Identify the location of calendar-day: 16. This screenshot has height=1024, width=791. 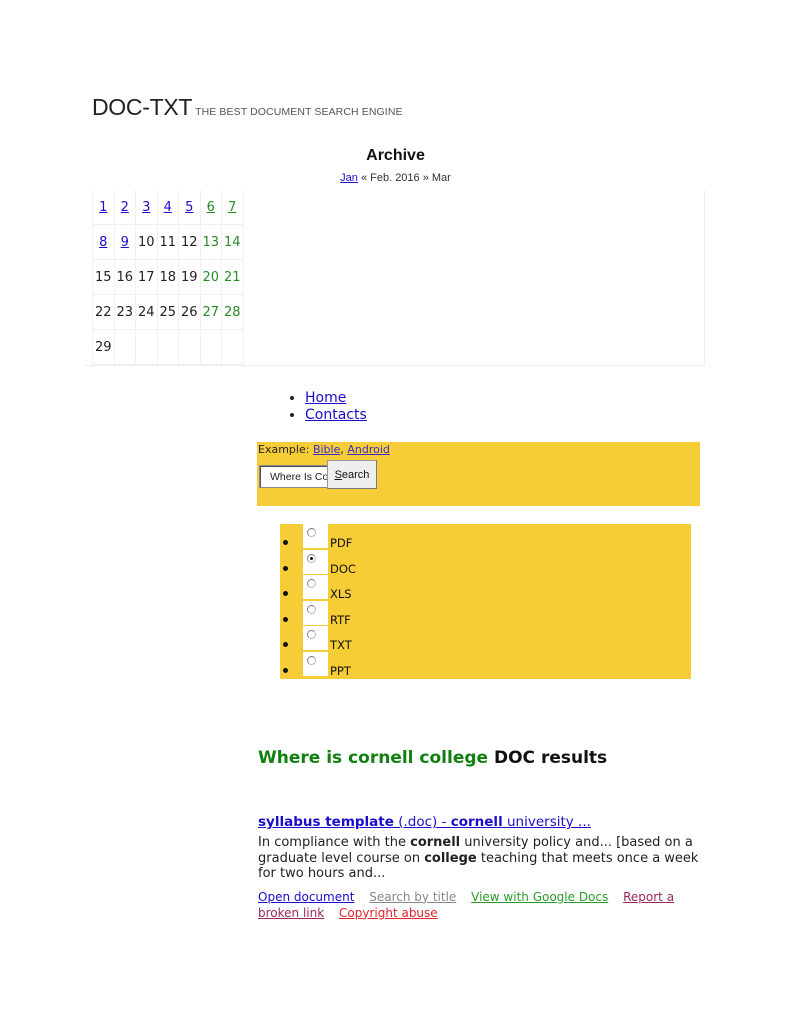
(124, 277).